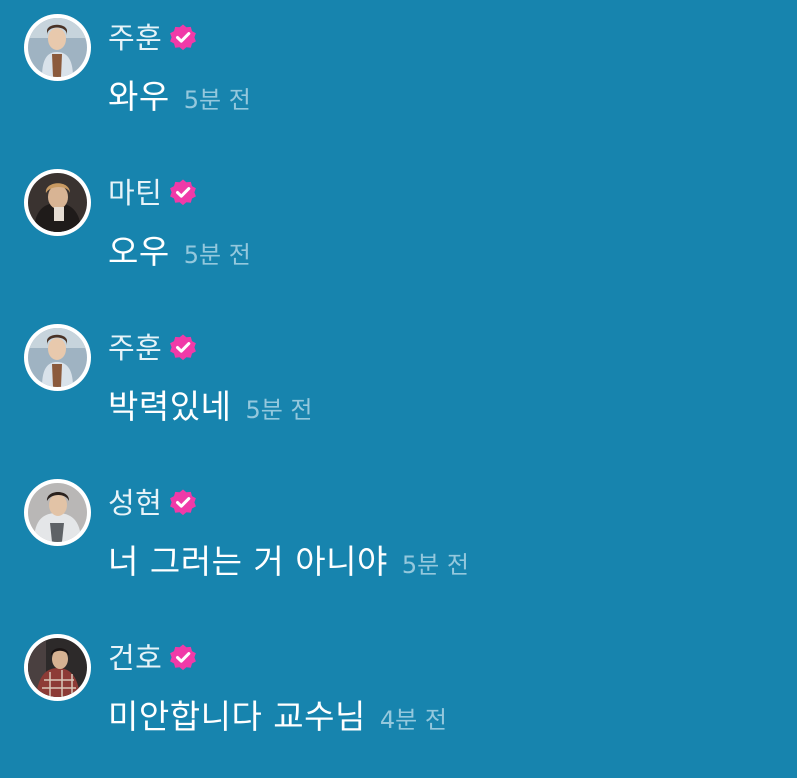 Image resolution: width=797 pixels, height=778 pixels. What do you see at coordinates (135, 658) in the screenshot?
I see `username: 건호` at bounding box center [135, 658].